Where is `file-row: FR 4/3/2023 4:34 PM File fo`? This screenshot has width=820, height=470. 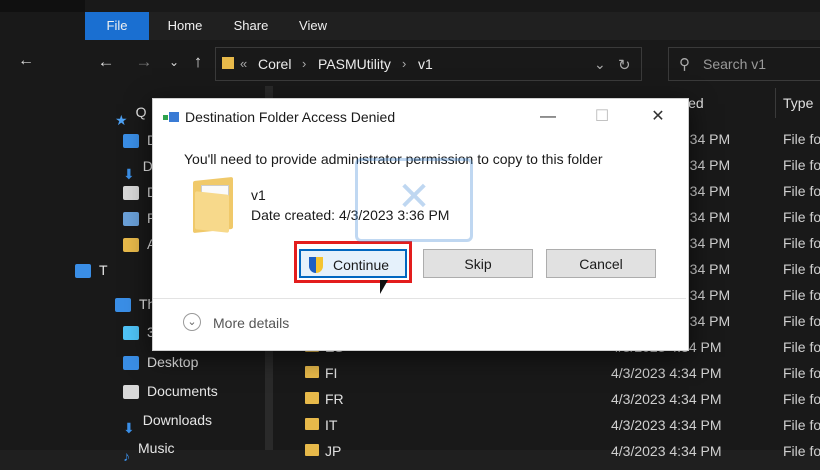
file-row: FR 4/3/2023 4:34 PM File fo is located at coordinates (557, 400).